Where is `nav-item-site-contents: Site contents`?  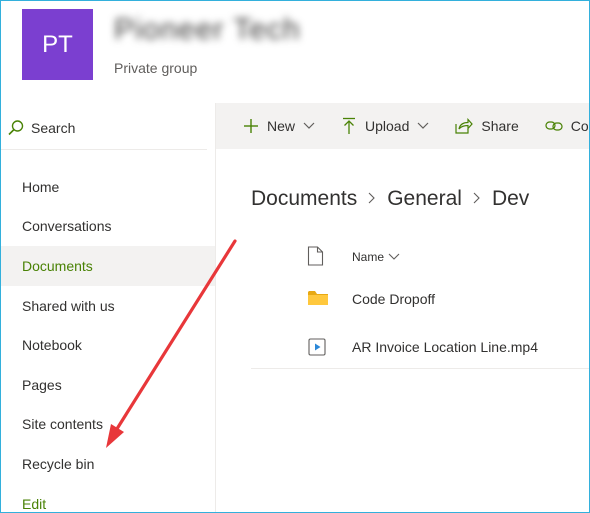 nav-item-site-contents: Site contents is located at coordinates (108, 425).